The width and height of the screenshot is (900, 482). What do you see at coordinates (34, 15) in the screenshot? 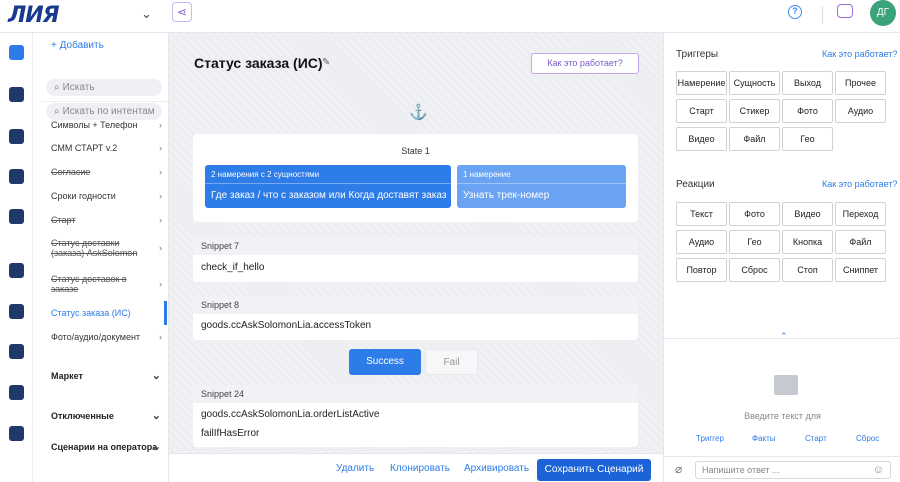
I see `app-logo: ЛИЯ` at bounding box center [34, 15].